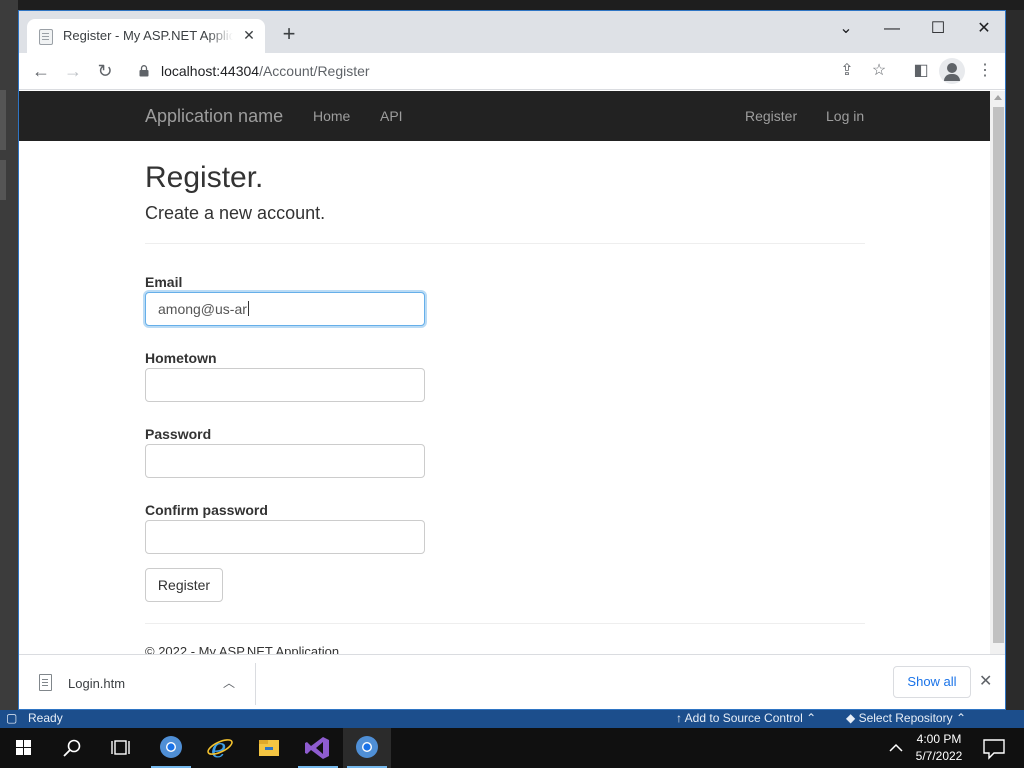 The image size is (1024, 768). I want to click on url-text: localhost:44304/Account/Register, so click(265, 71).